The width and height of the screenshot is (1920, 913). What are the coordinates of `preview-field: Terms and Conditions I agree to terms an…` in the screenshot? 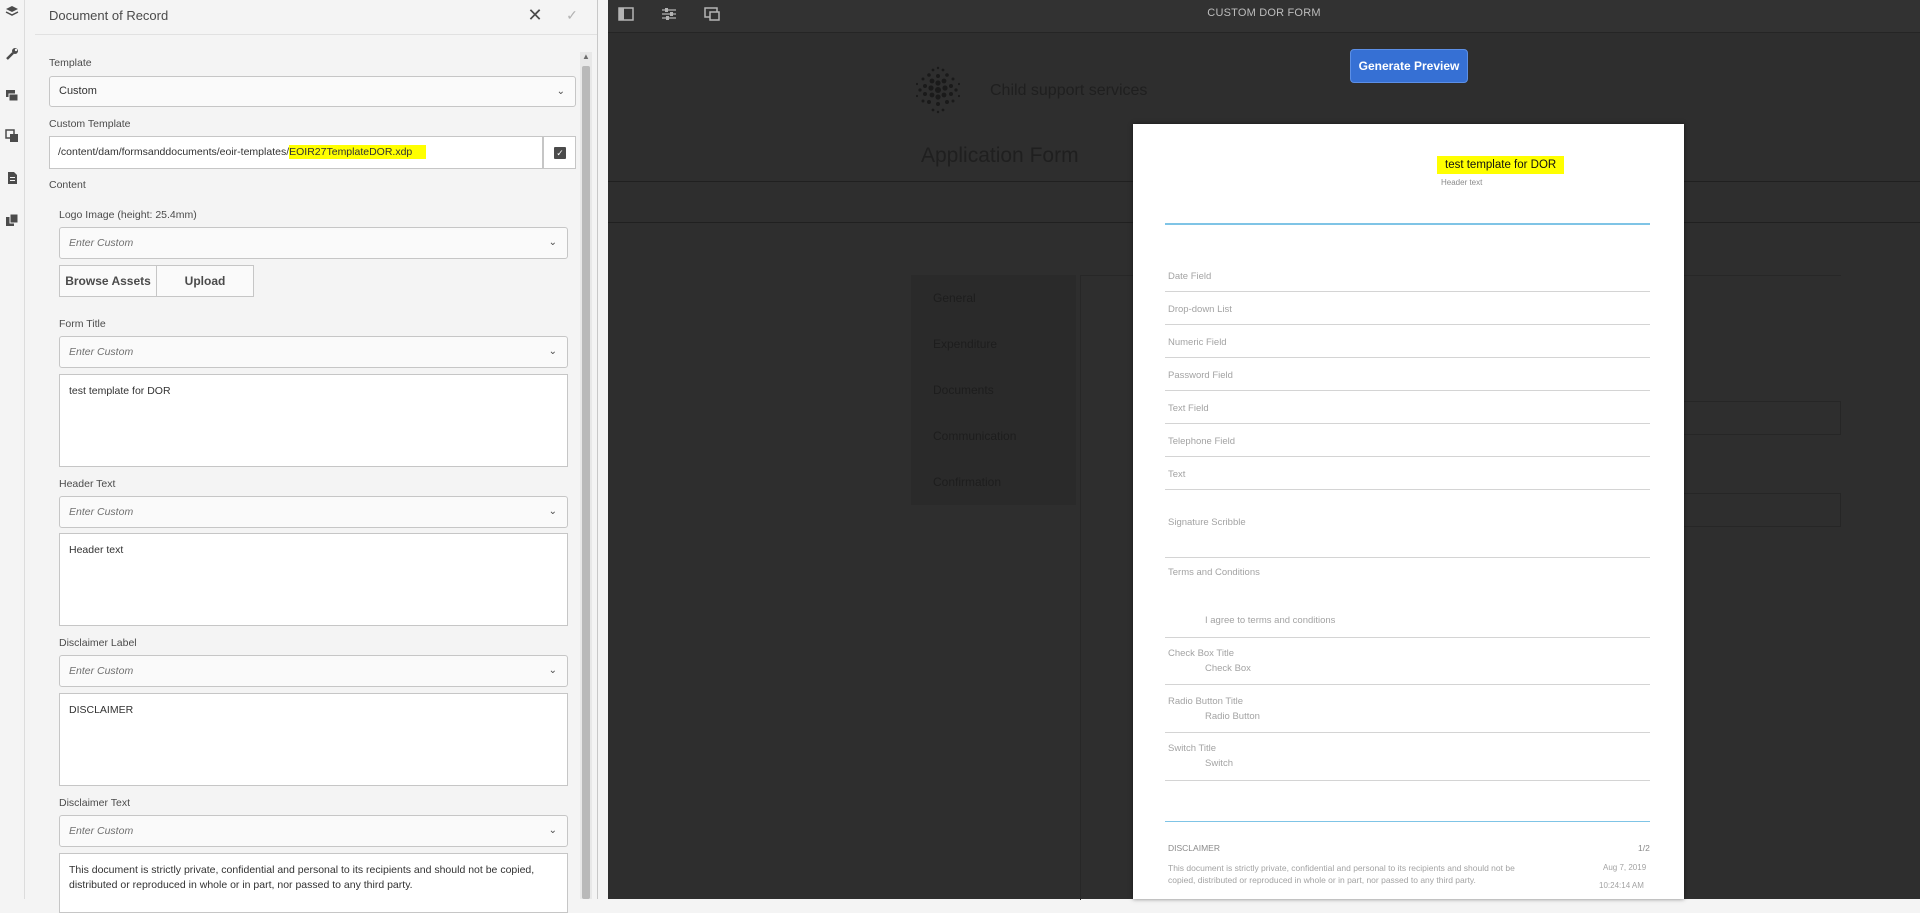 It's located at (1407, 598).